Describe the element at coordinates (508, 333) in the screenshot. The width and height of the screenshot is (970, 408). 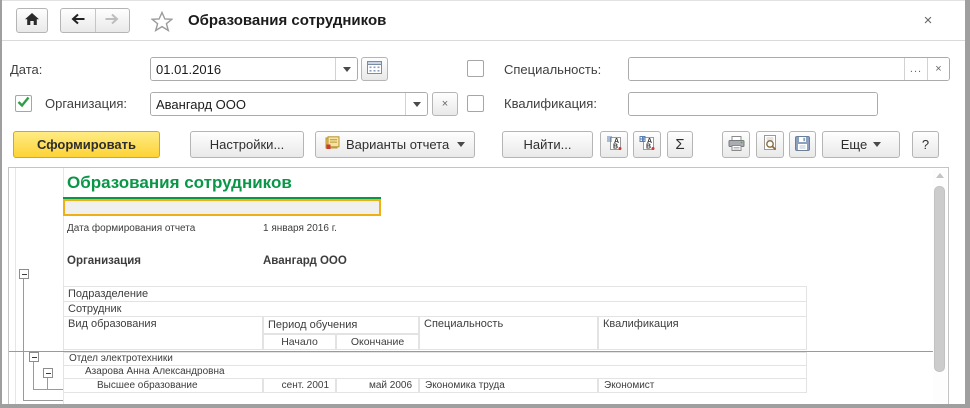
I see `col-specialty: Специальность` at that location.